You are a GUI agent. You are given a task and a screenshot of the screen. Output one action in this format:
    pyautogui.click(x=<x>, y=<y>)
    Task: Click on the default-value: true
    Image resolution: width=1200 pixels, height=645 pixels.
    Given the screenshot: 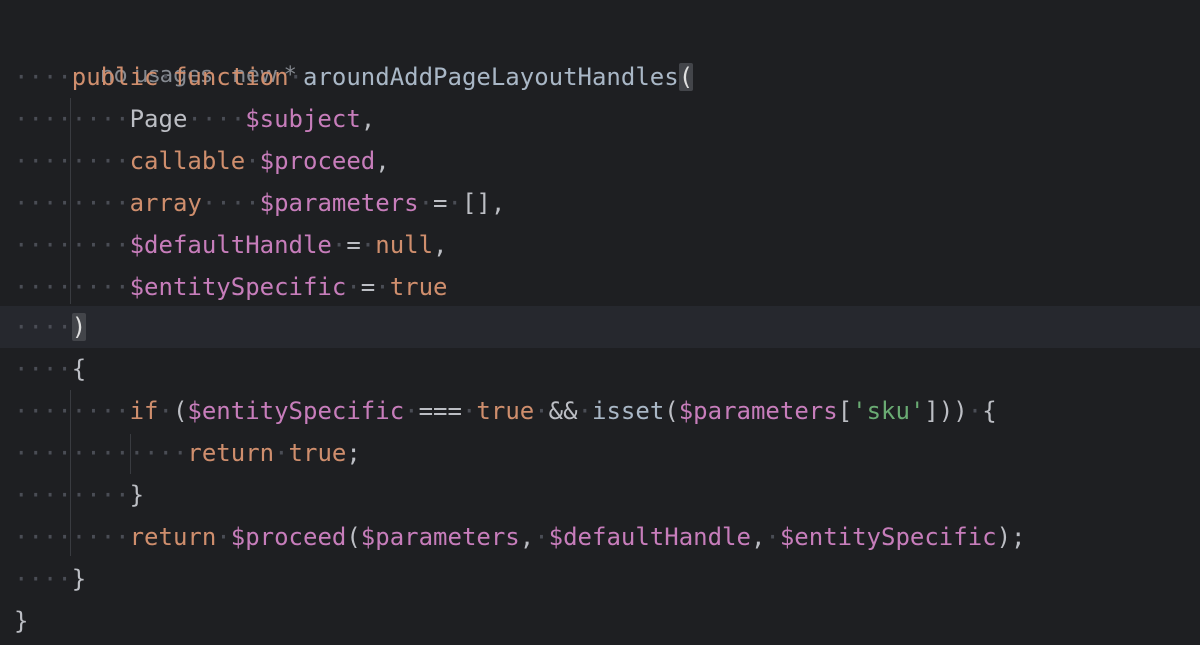 What is the action you would take?
    pyautogui.click(x=418, y=287)
    